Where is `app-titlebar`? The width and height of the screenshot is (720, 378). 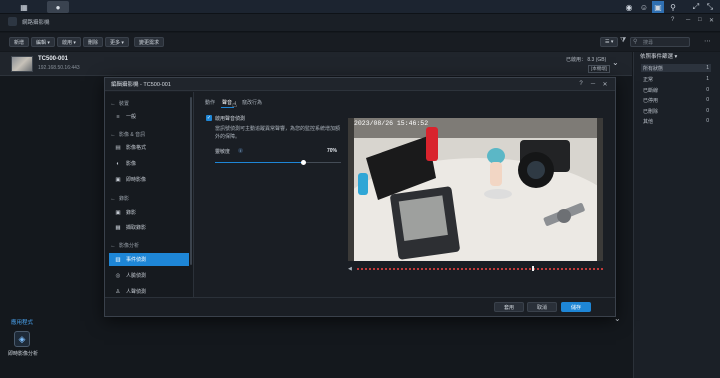 app-titlebar is located at coordinates (360, 23).